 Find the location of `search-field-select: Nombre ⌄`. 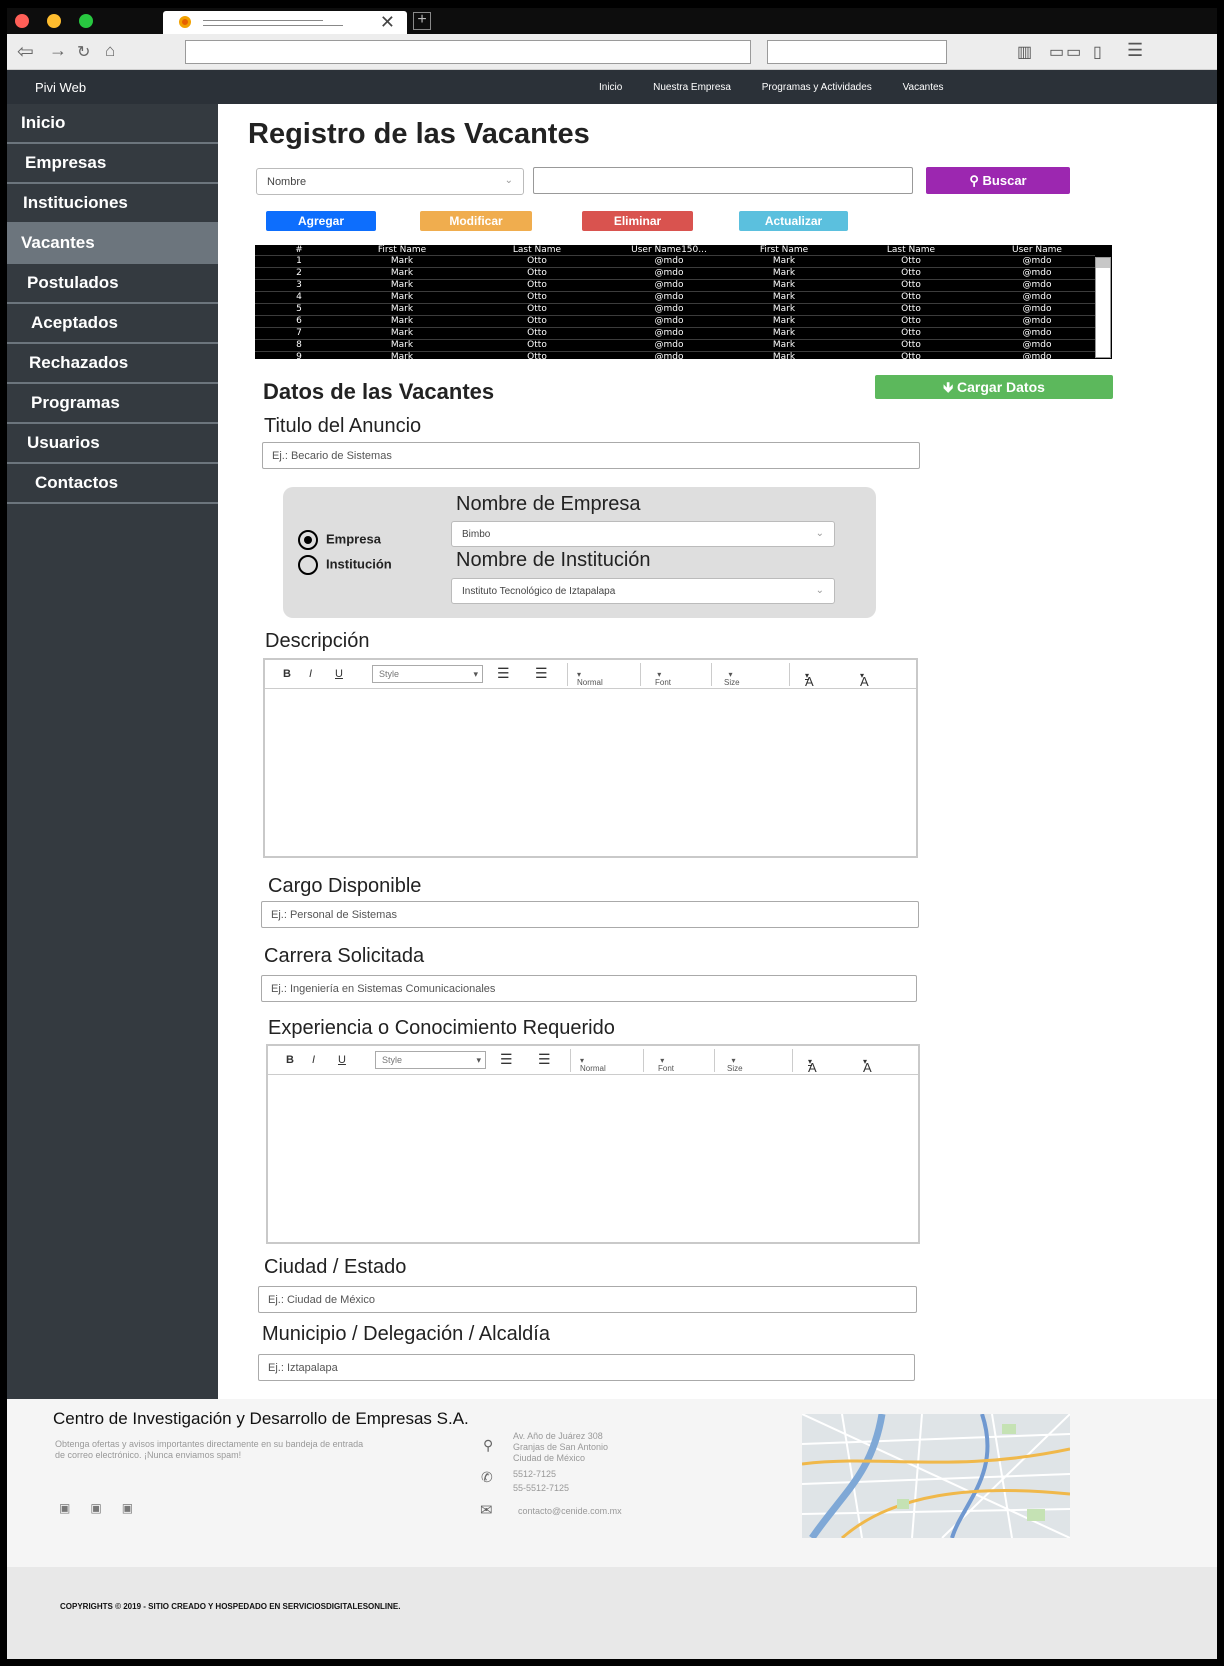

search-field-select: Nombre ⌄ is located at coordinates (390, 181).